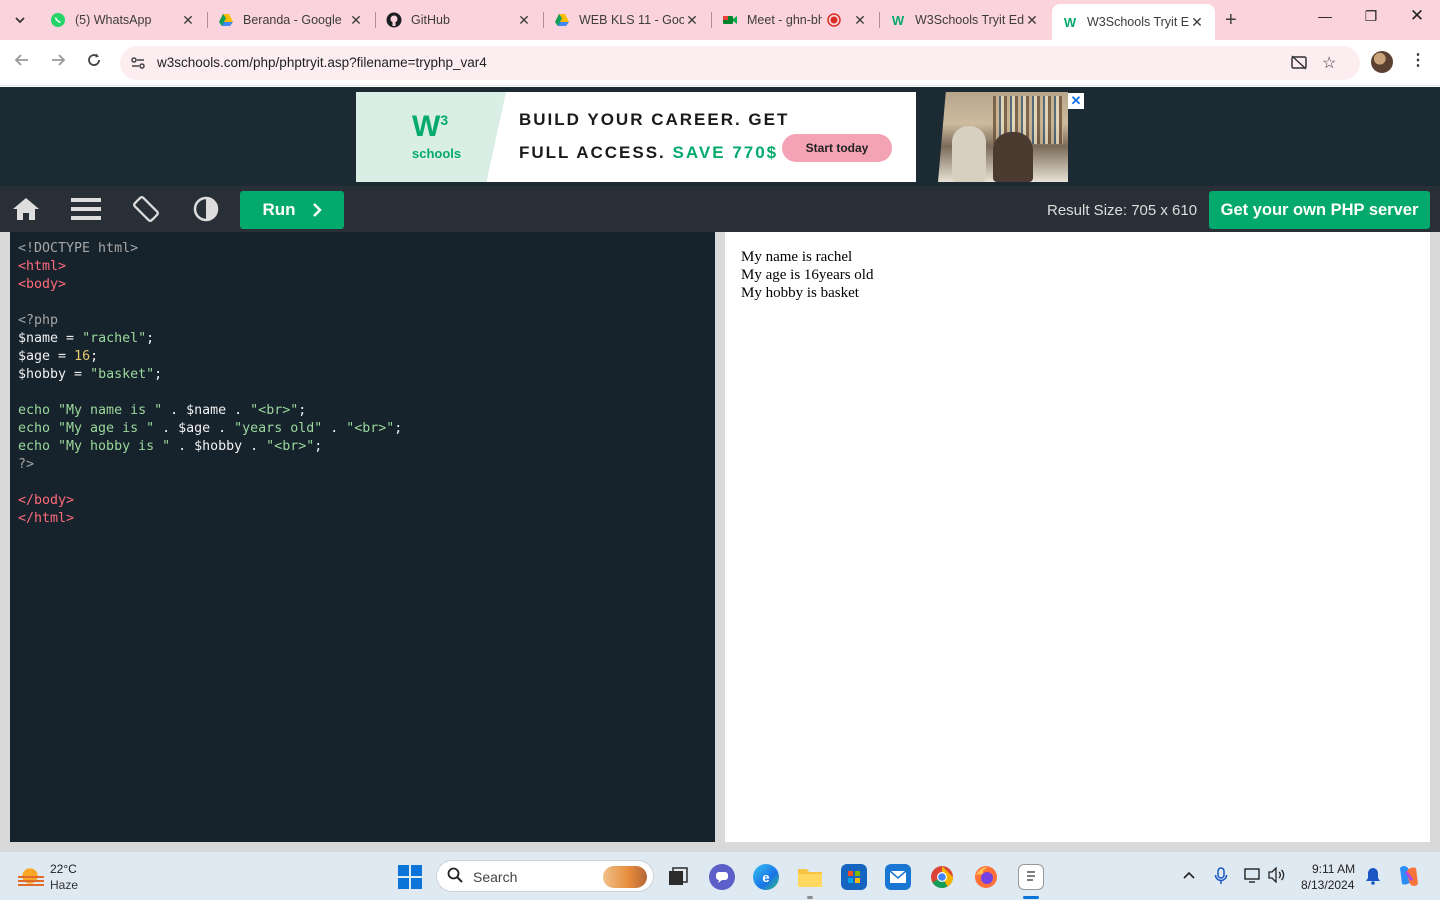 The image size is (1440, 900). What do you see at coordinates (678, 877) in the screenshot?
I see `task-view-icon` at bounding box center [678, 877].